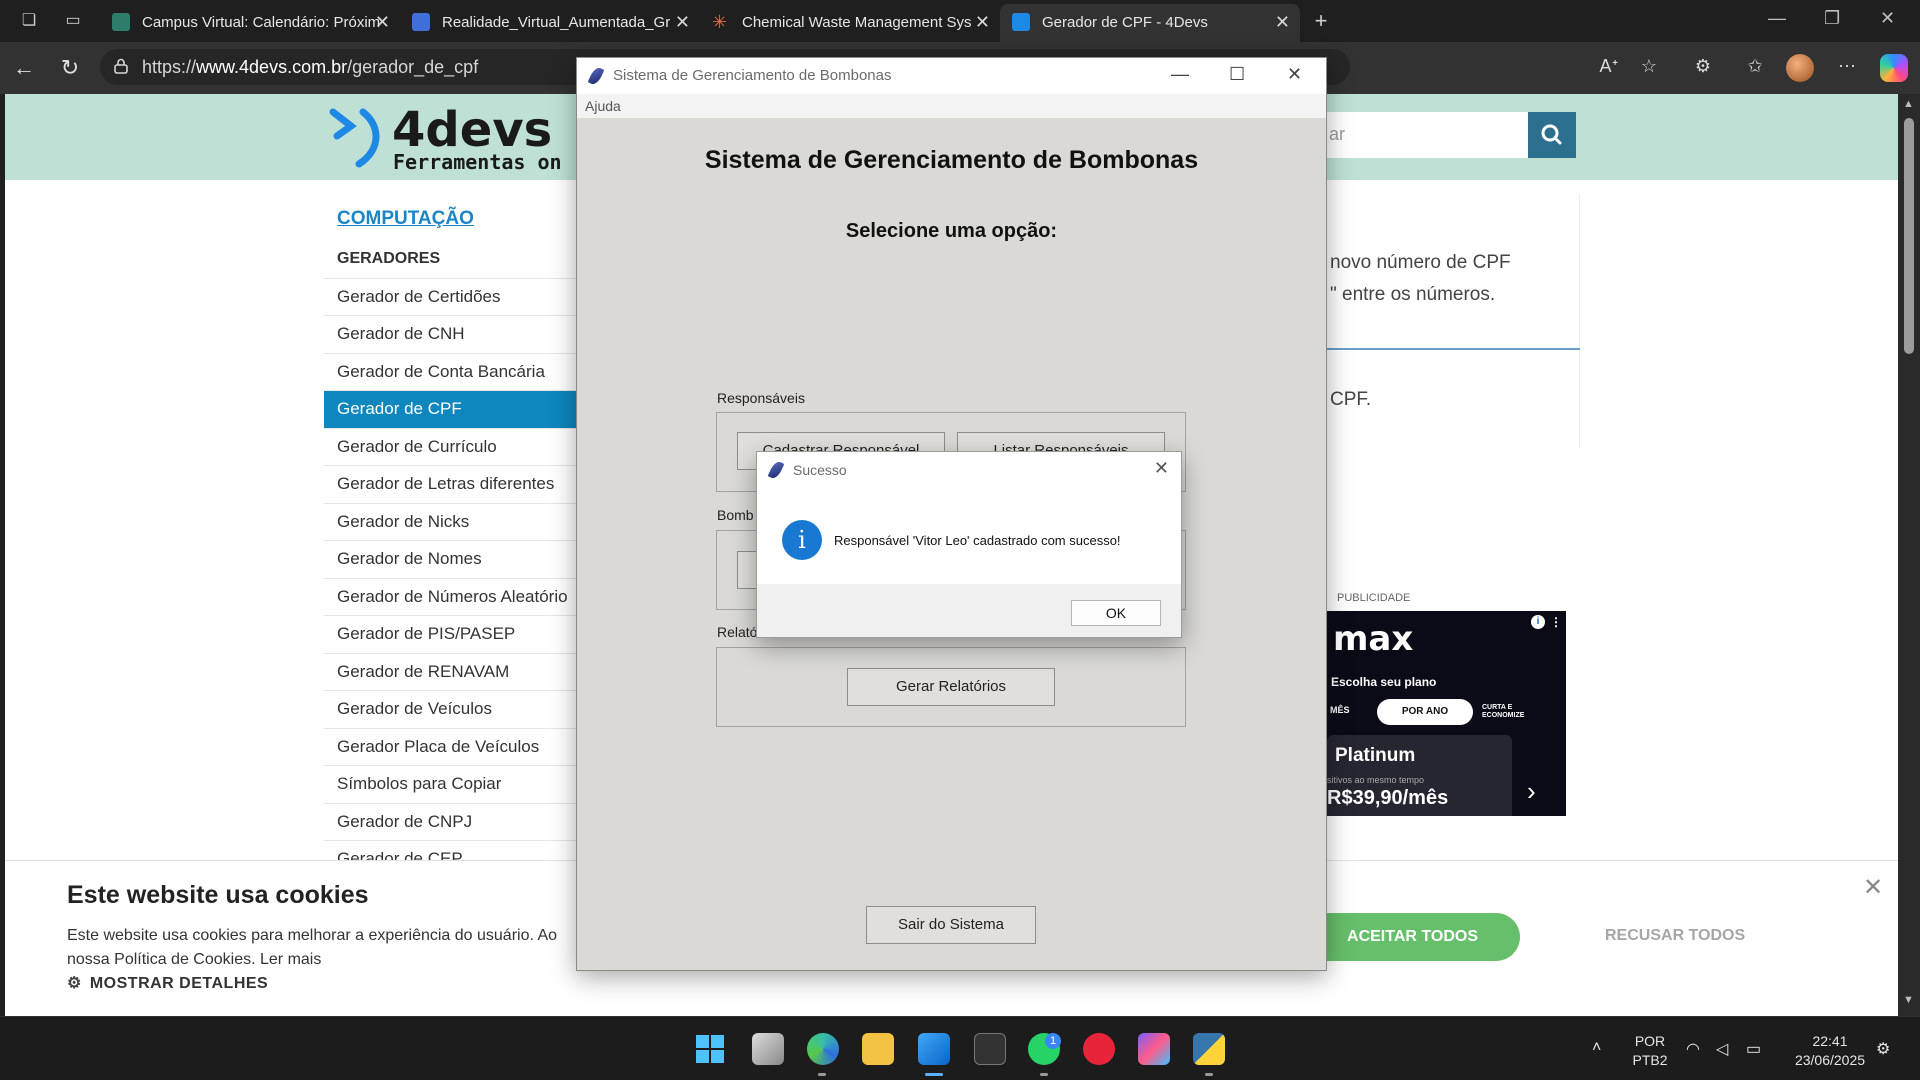 This screenshot has height=1080, width=1920. Describe the element at coordinates (1552, 135) in the screenshot. I see `site-search-button` at that location.